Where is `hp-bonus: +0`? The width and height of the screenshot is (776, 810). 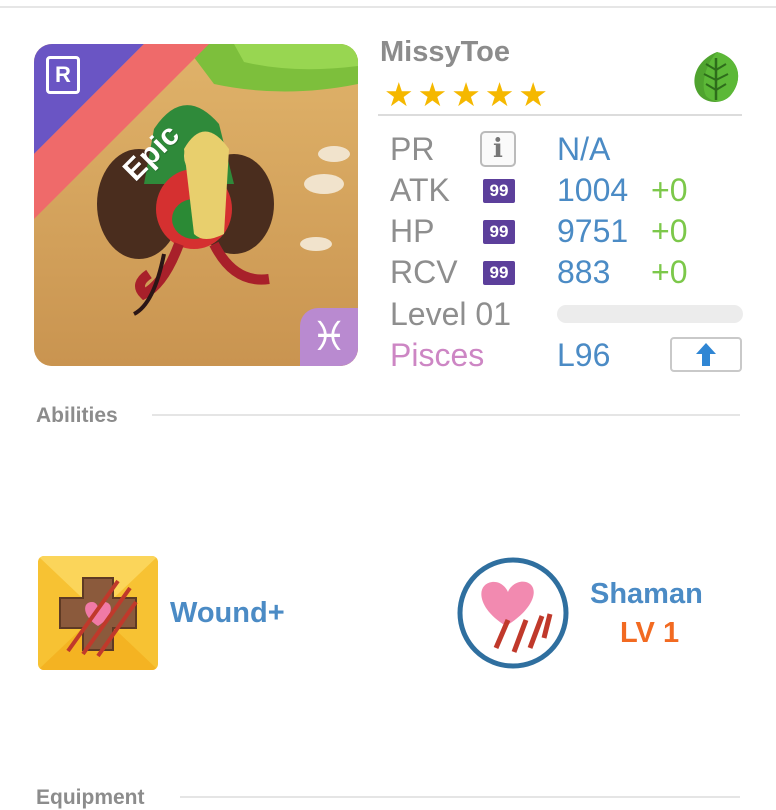 hp-bonus: +0 is located at coordinates (669, 231).